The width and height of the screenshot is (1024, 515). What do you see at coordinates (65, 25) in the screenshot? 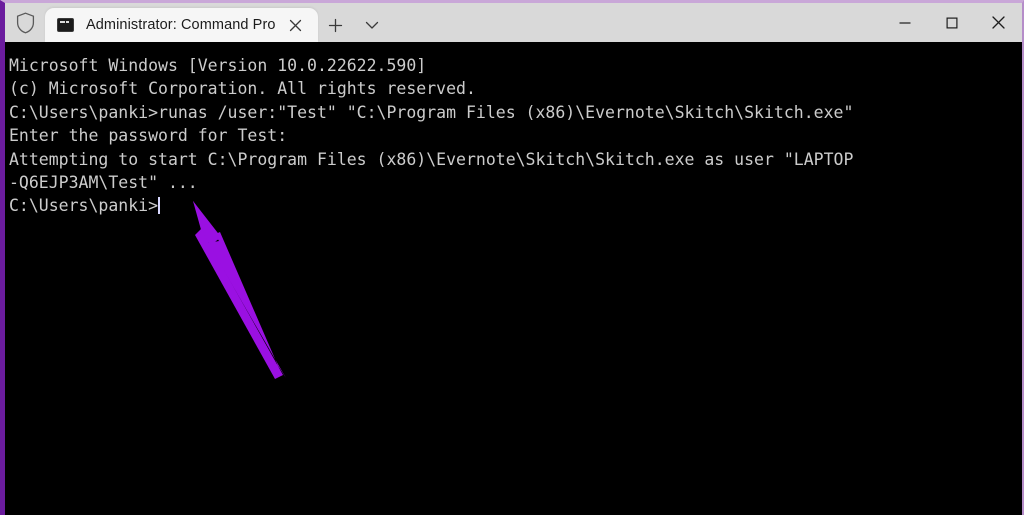
I see `console-icon` at bounding box center [65, 25].